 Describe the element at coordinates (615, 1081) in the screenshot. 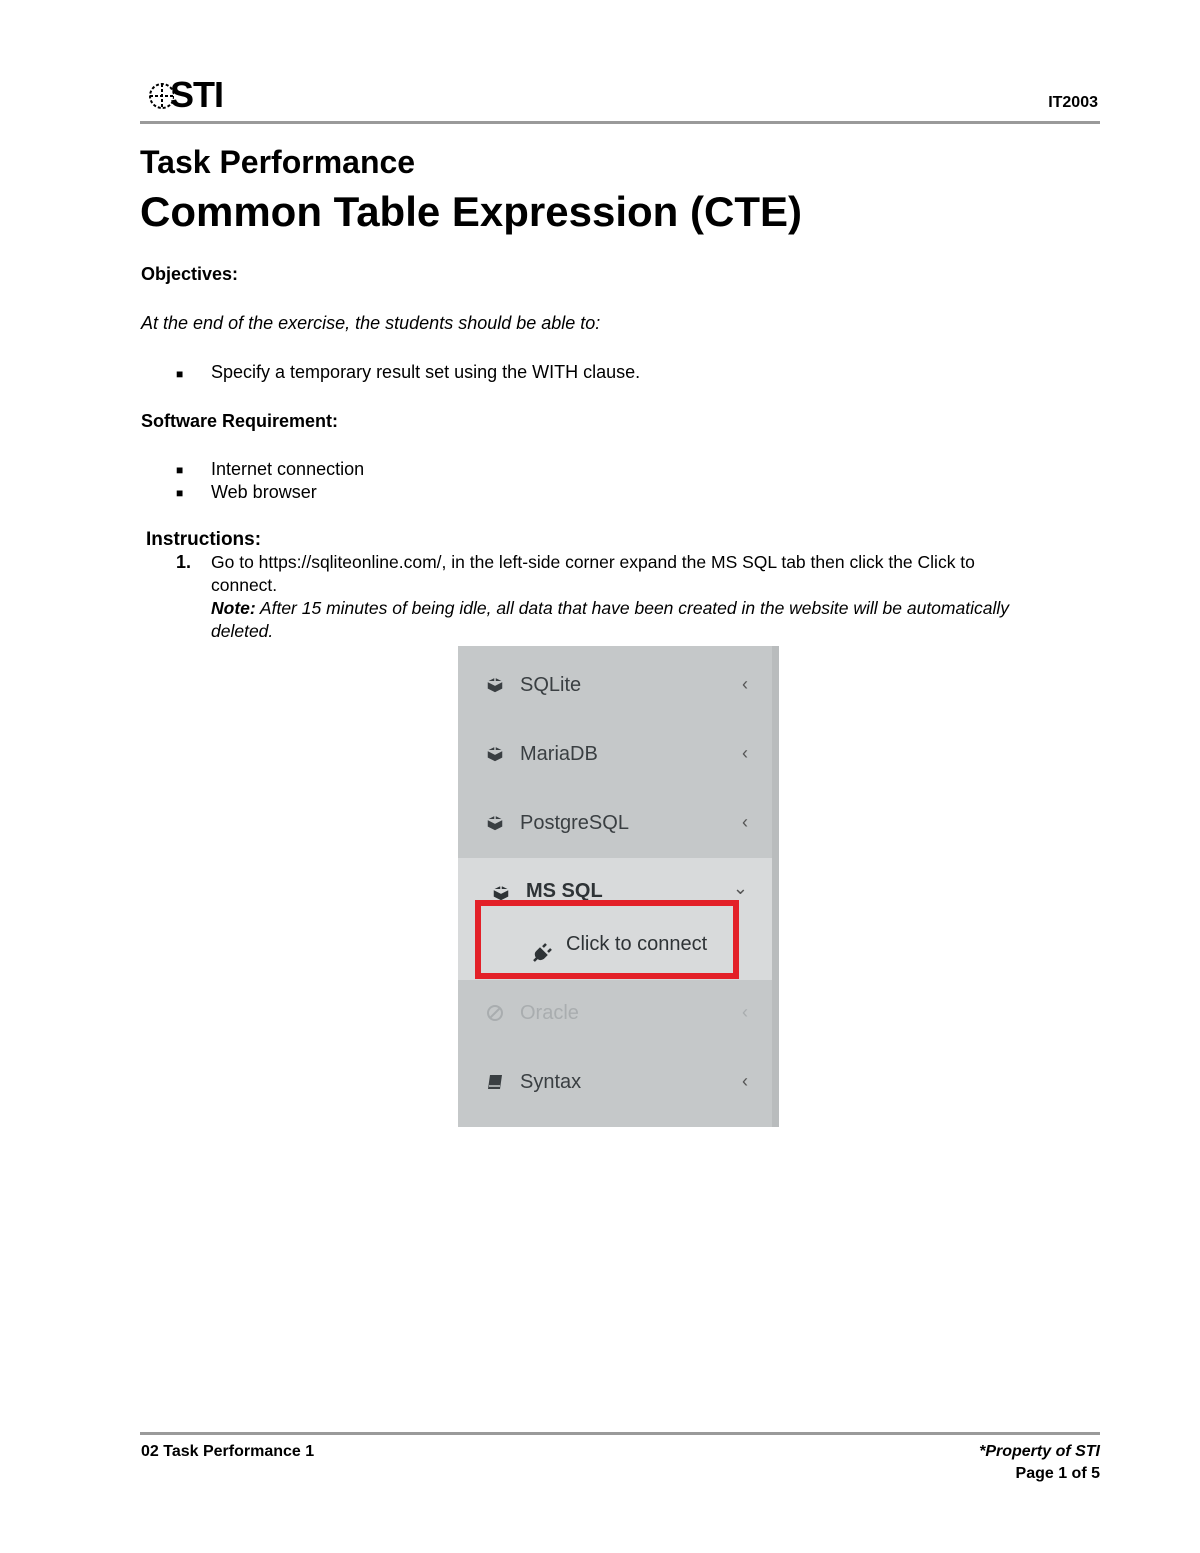

I see `menu-item-syntax: Syntax ‹` at that location.